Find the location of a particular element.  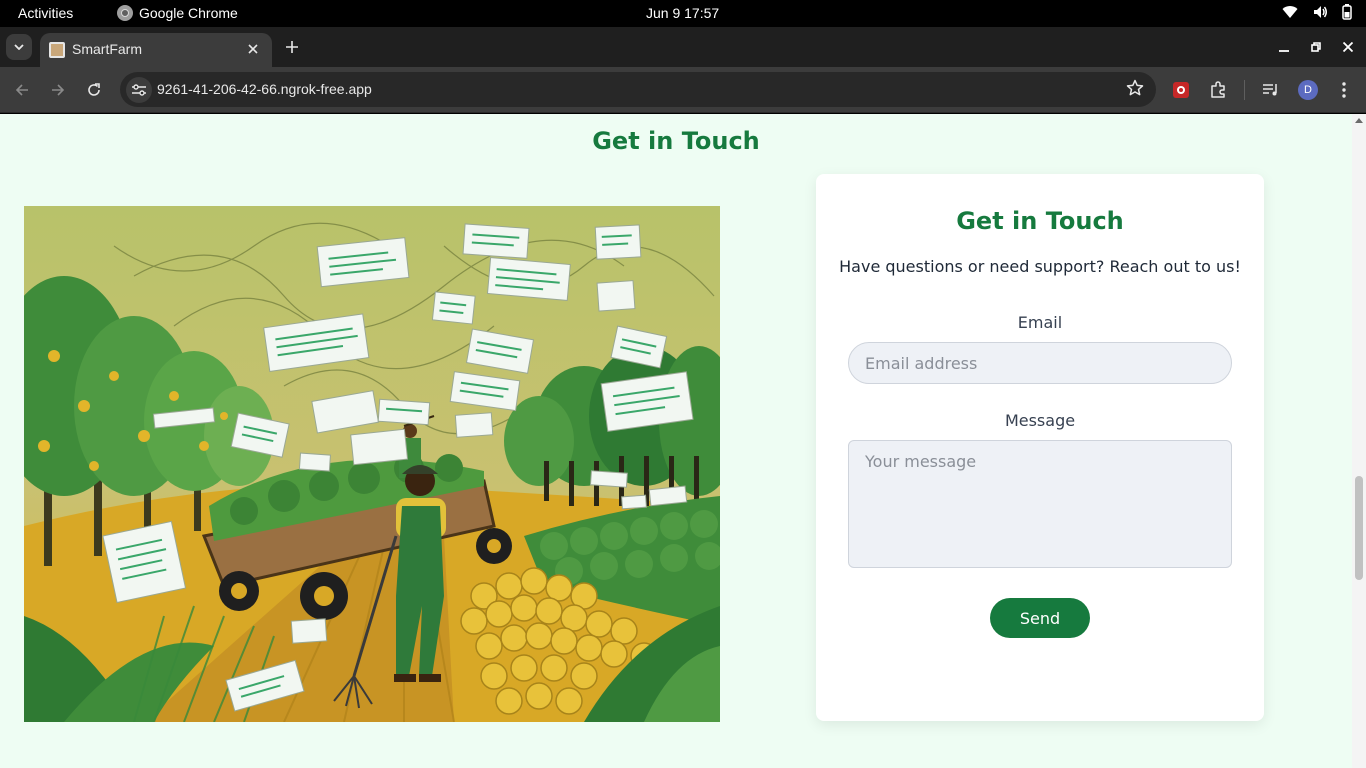

battery-icon is located at coordinates (1347, 12).